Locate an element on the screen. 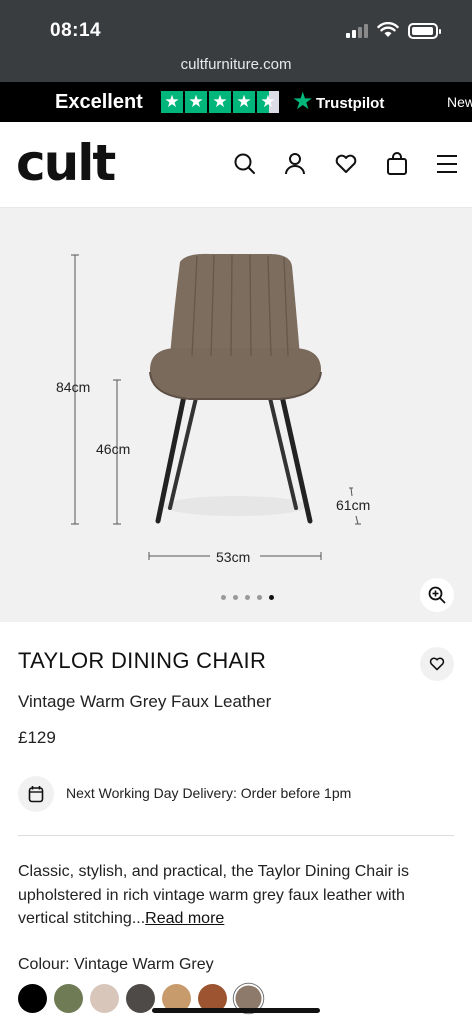  add-to-wishlist-button is located at coordinates (437, 664).